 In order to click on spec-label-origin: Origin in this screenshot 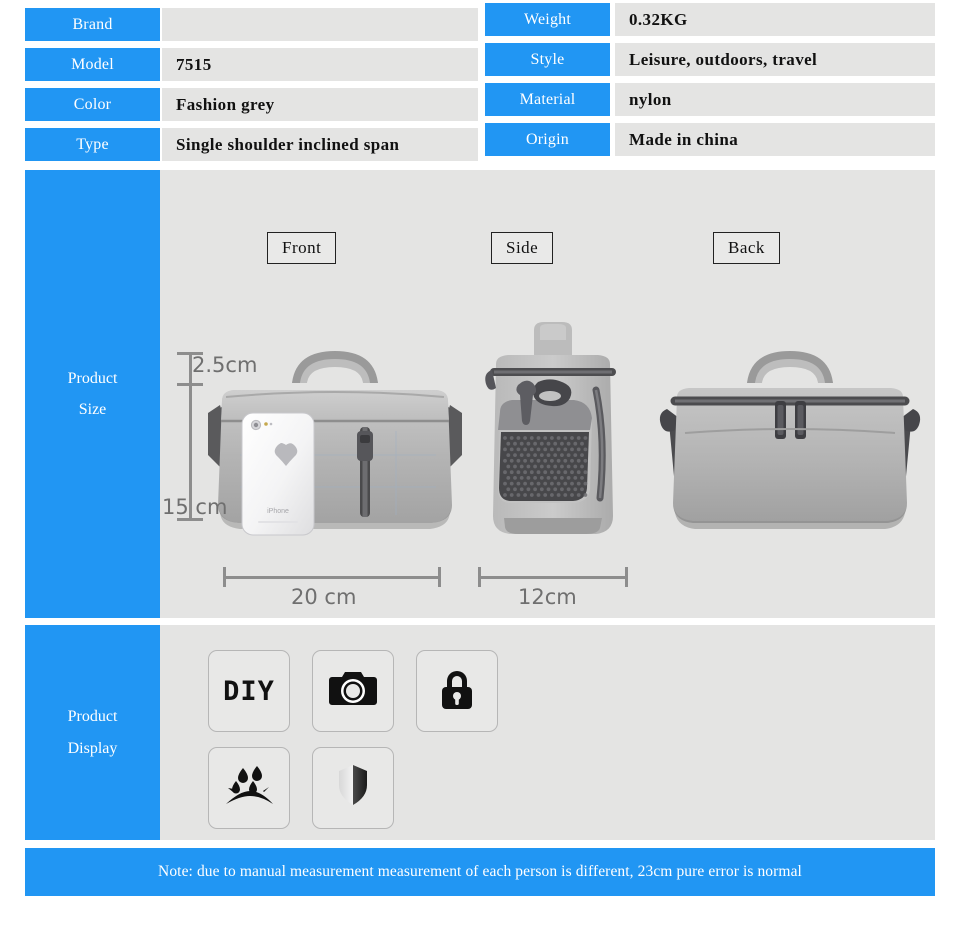, I will do `click(547, 139)`.